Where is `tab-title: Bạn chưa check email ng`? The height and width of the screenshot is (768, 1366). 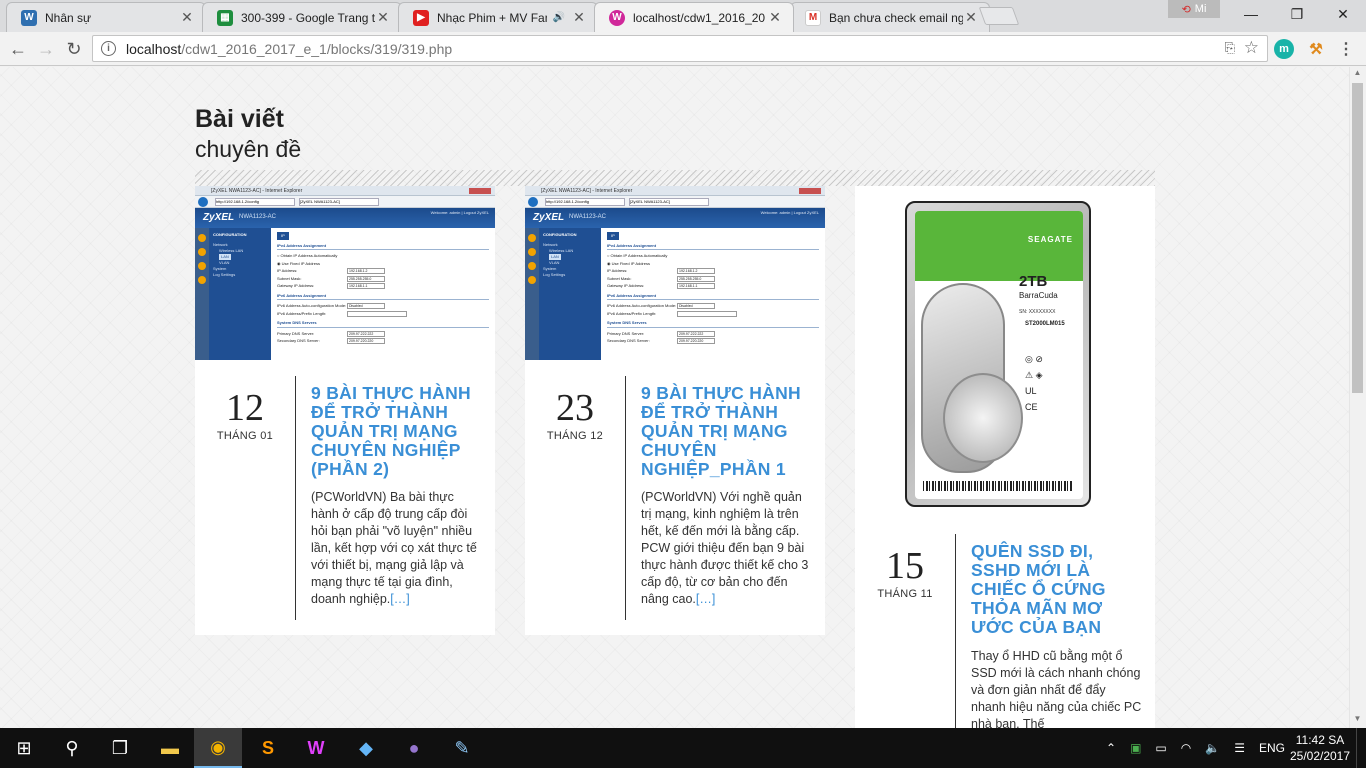 tab-title: Bạn chưa check email ng is located at coordinates (896, 17).